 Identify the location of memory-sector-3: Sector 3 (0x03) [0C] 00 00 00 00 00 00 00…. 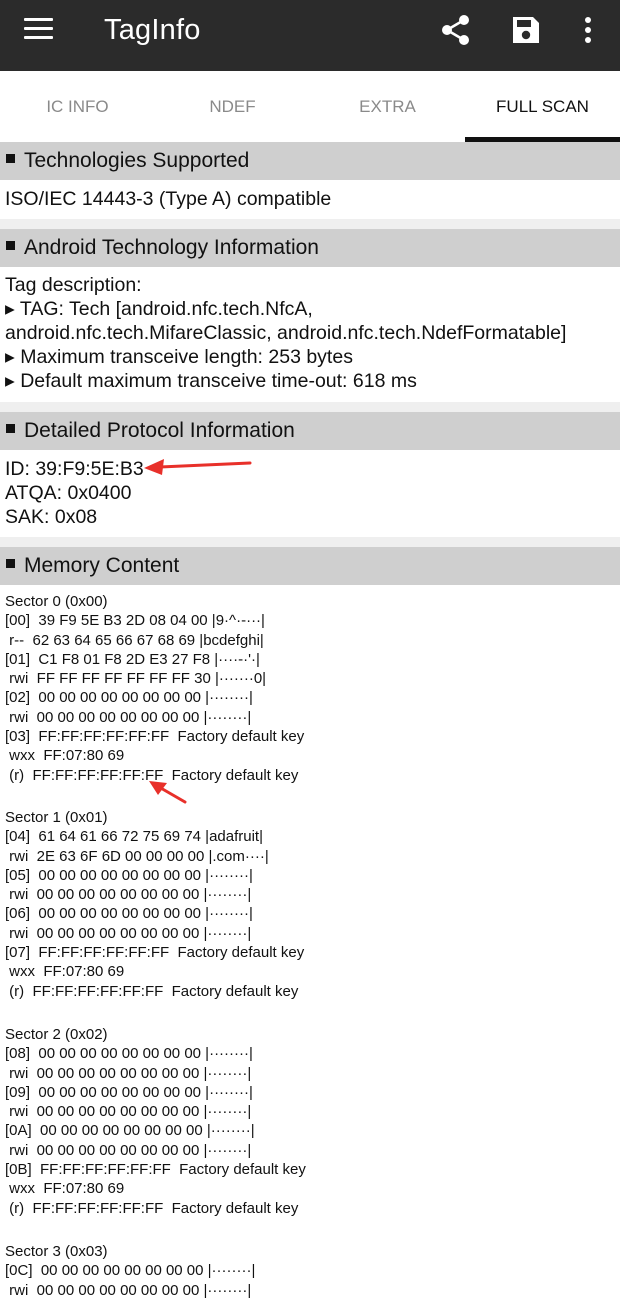
(130, 1270).